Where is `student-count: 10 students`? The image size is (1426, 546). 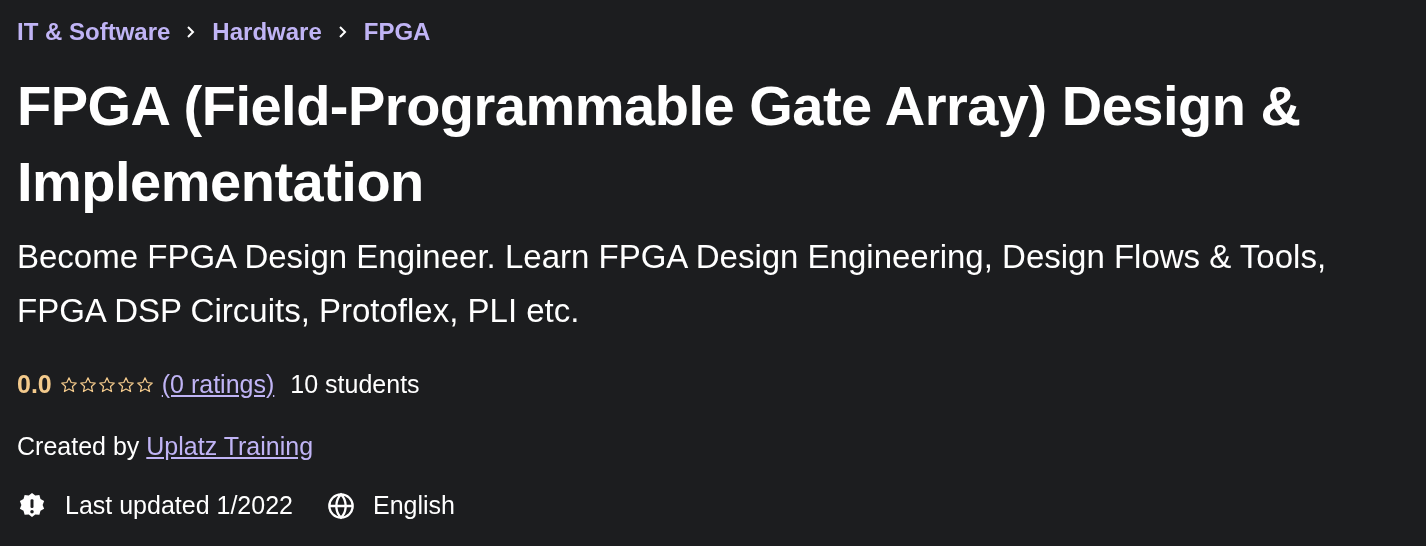
student-count: 10 students is located at coordinates (355, 384).